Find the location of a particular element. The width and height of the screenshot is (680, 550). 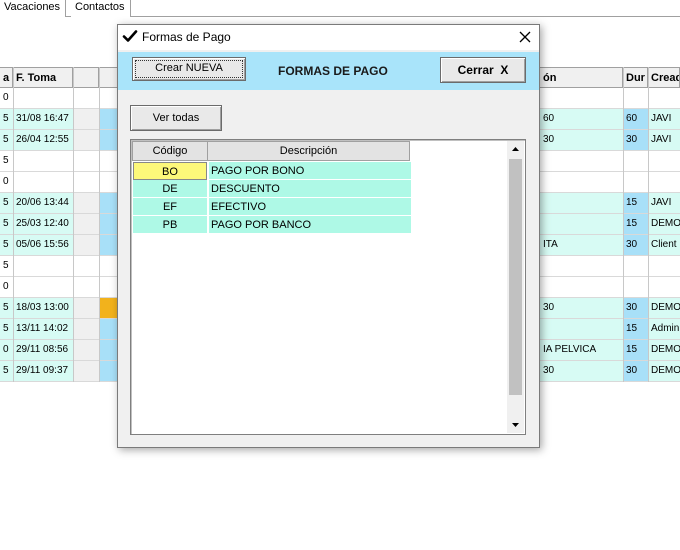

close-button: Cerrar X is located at coordinates (483, 70).